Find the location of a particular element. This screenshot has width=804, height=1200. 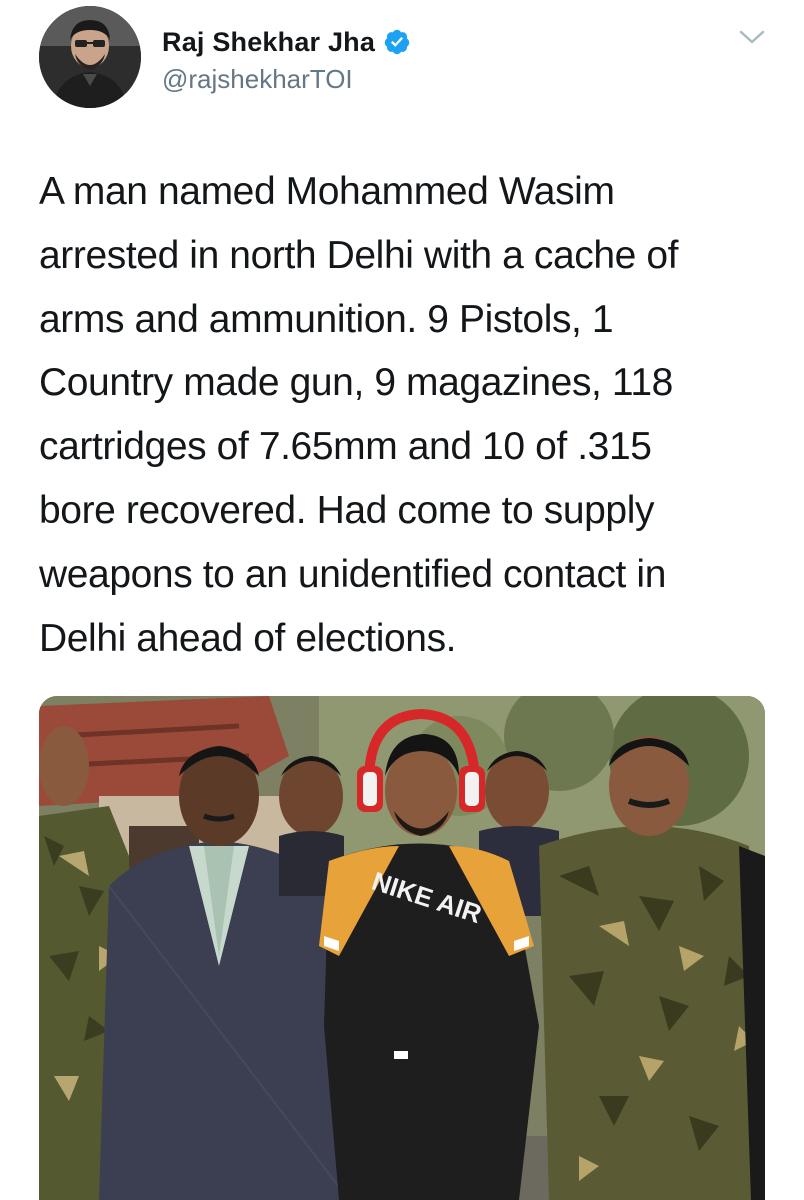

handle: @rajshekharTOI is located at coordinates (286, 79).